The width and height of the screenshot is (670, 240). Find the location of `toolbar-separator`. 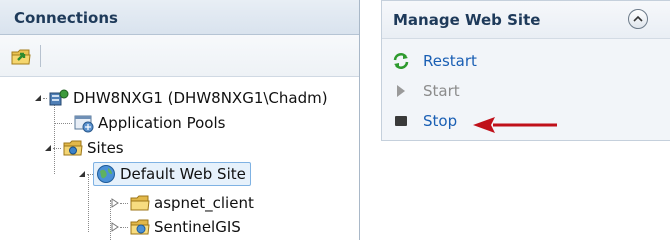

toolbar-separator is located at coordinates (40, 56).